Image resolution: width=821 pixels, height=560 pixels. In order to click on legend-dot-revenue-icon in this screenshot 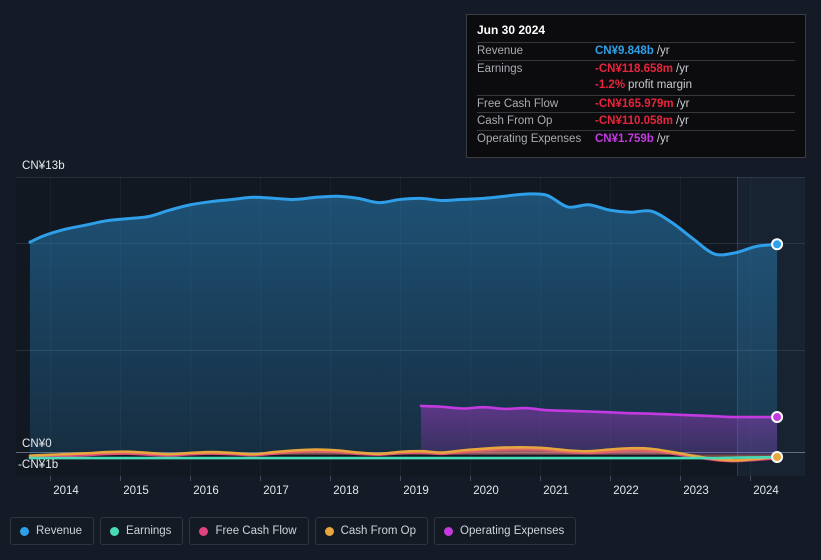, I will do `click(24, 531)`.